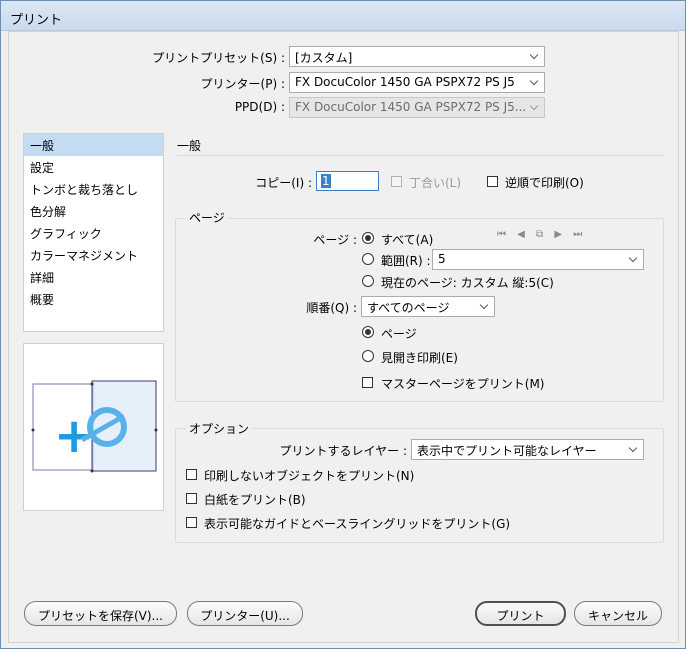 Image resolution: width=686 pixels, height=649 pixels. What do you see at coordinates (406, 261) in the screenshot?
I see `range-label: 範囲(R) :` at bounding box center [406, 261].